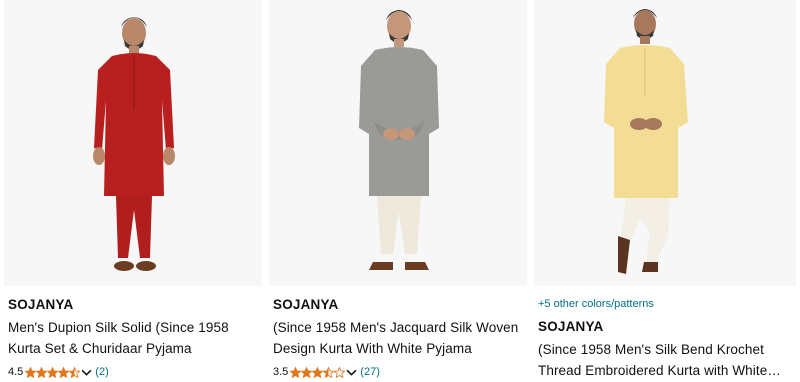  What do you see at coordinates (398, 372) in the screenshot?
I see `rating-row: 3.5 (27)` at bounding box center [398, 372].